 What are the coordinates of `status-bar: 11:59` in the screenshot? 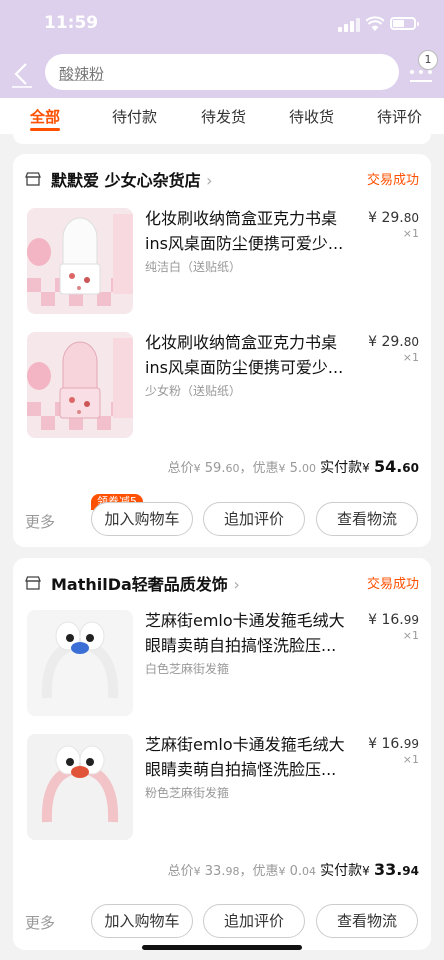 It's located at (222, 25).